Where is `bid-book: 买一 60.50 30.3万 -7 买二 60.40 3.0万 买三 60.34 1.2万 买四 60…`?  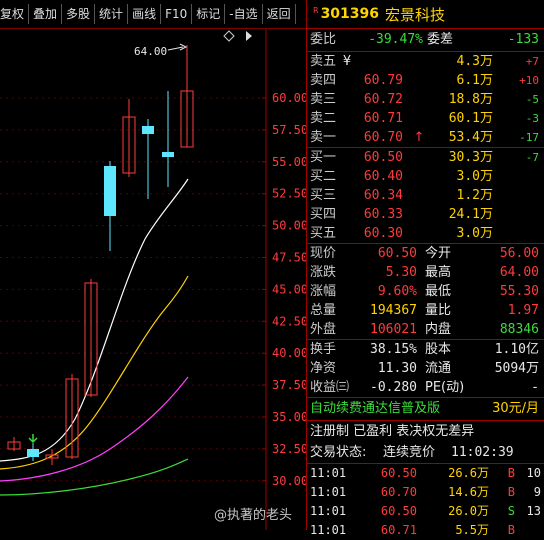 bid-book: 买一 60.50 30.3万 -7 买二 60.40 3.0万 买三 60.34 1.2万 买四 60… is located at coordinates (425, 196).